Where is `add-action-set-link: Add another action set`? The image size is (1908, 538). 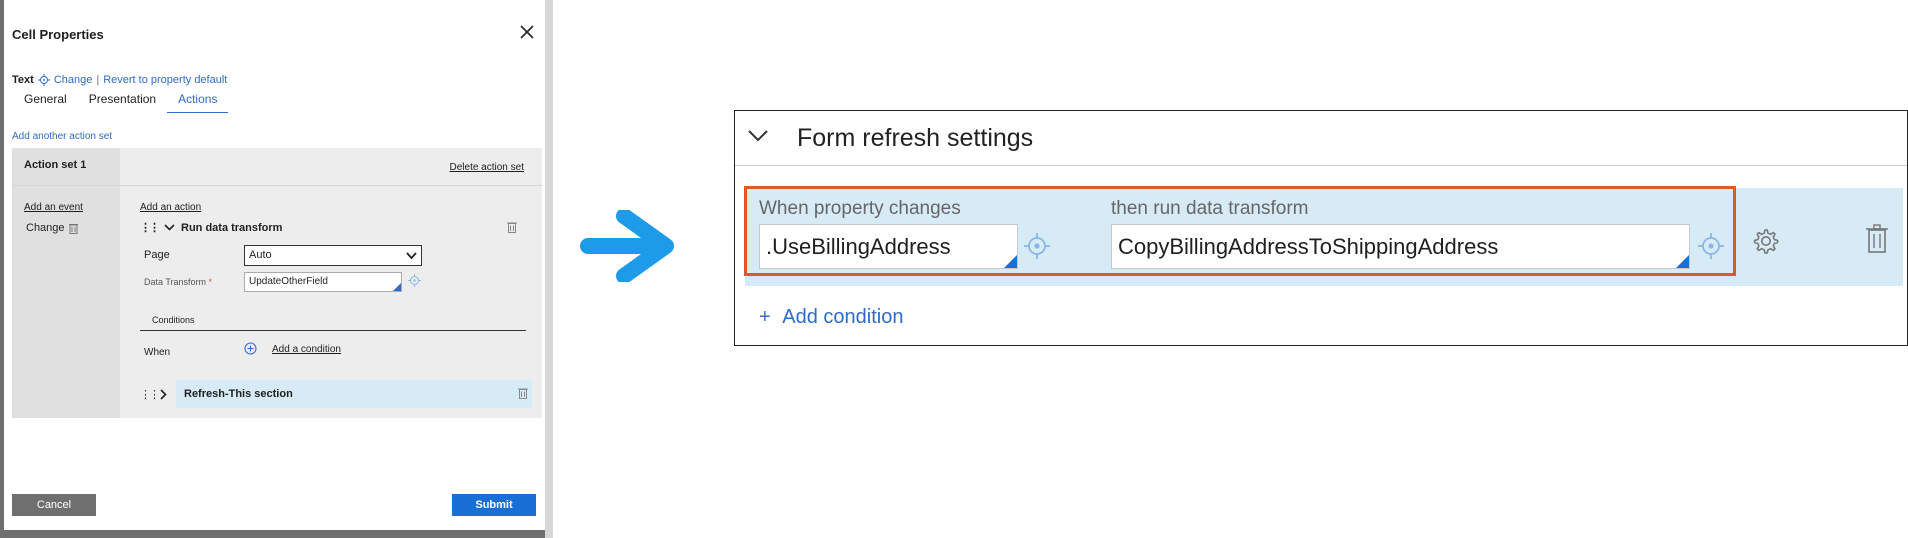 add-action-set-link: Add another action set is located at coordinates (62, 136).